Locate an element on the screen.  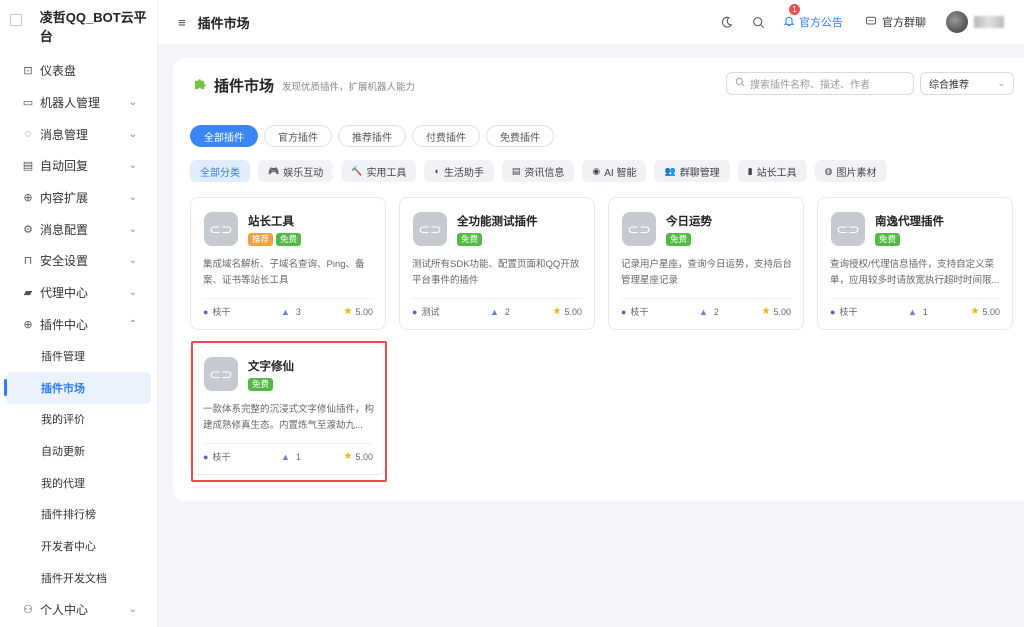
category-label: 图片素材 is located at coordinates (856, 173).